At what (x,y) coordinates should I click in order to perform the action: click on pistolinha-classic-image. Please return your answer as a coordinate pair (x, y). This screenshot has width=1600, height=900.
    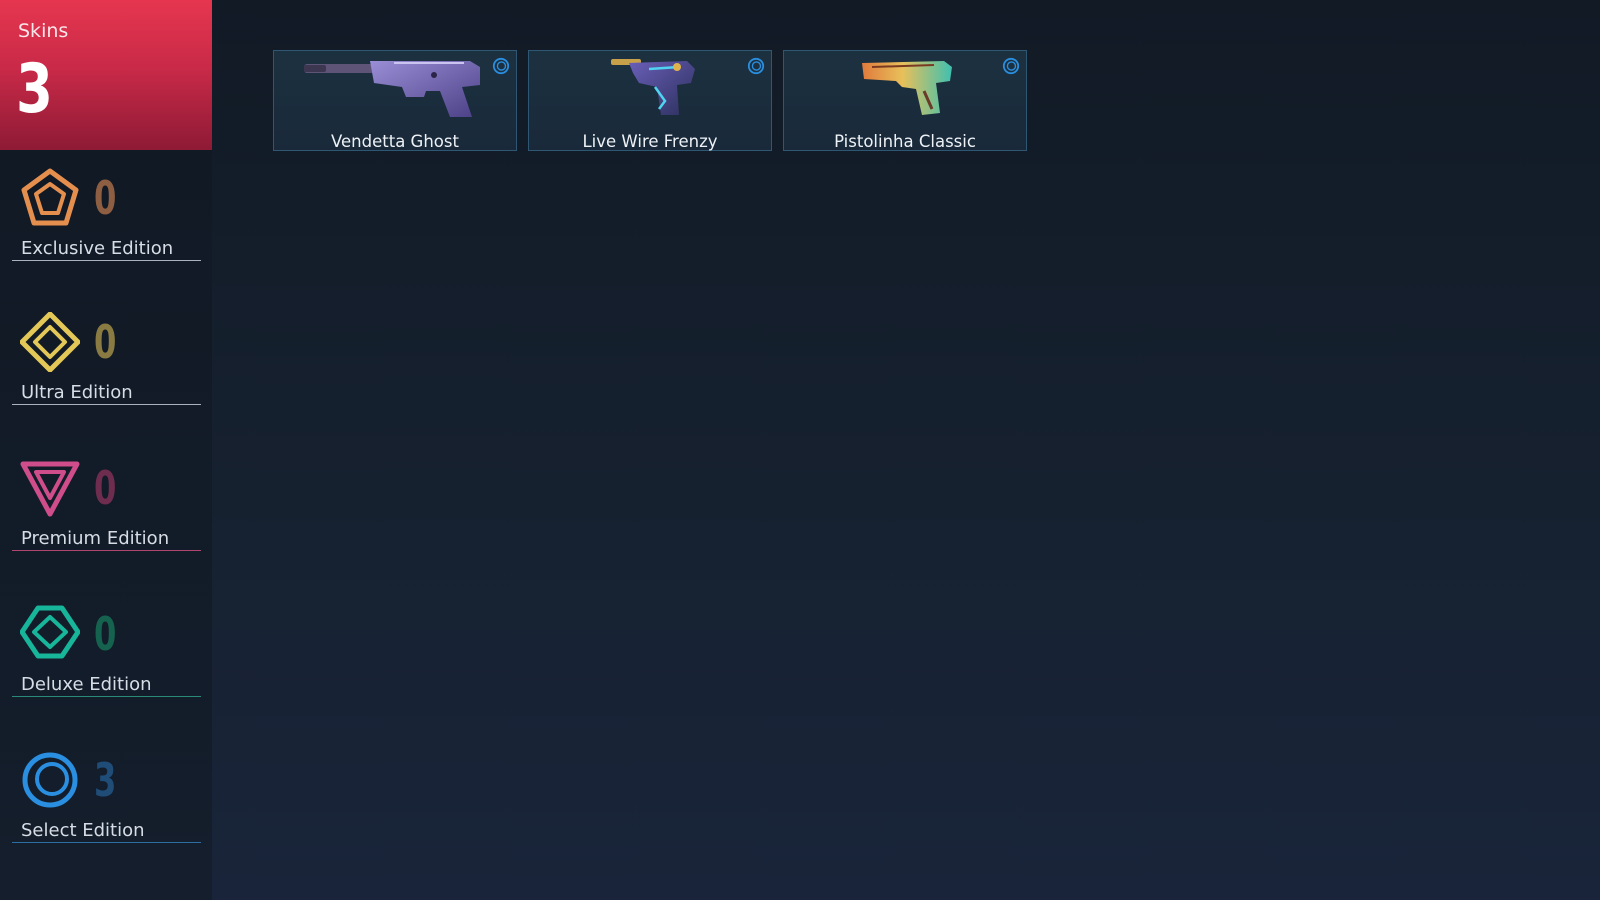
    Looking at the image, I should click on (907, 88).